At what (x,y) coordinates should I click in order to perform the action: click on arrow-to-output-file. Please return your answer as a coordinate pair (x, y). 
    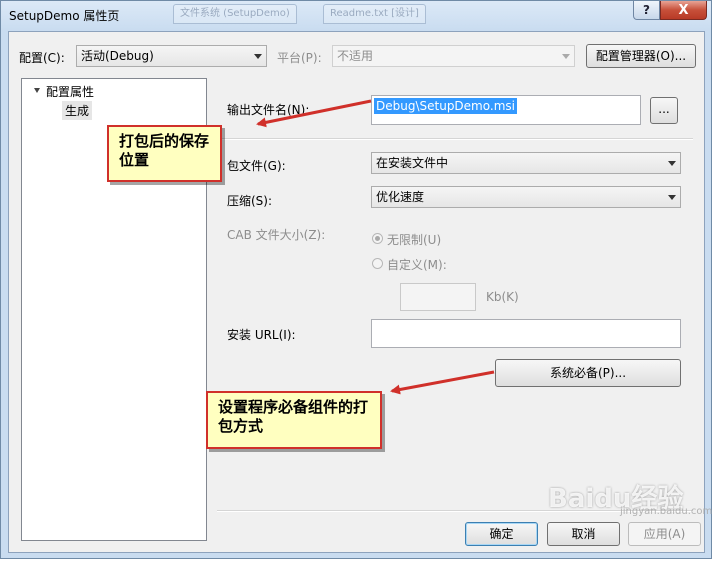
    Looking at the image, I should click on (314, 113).